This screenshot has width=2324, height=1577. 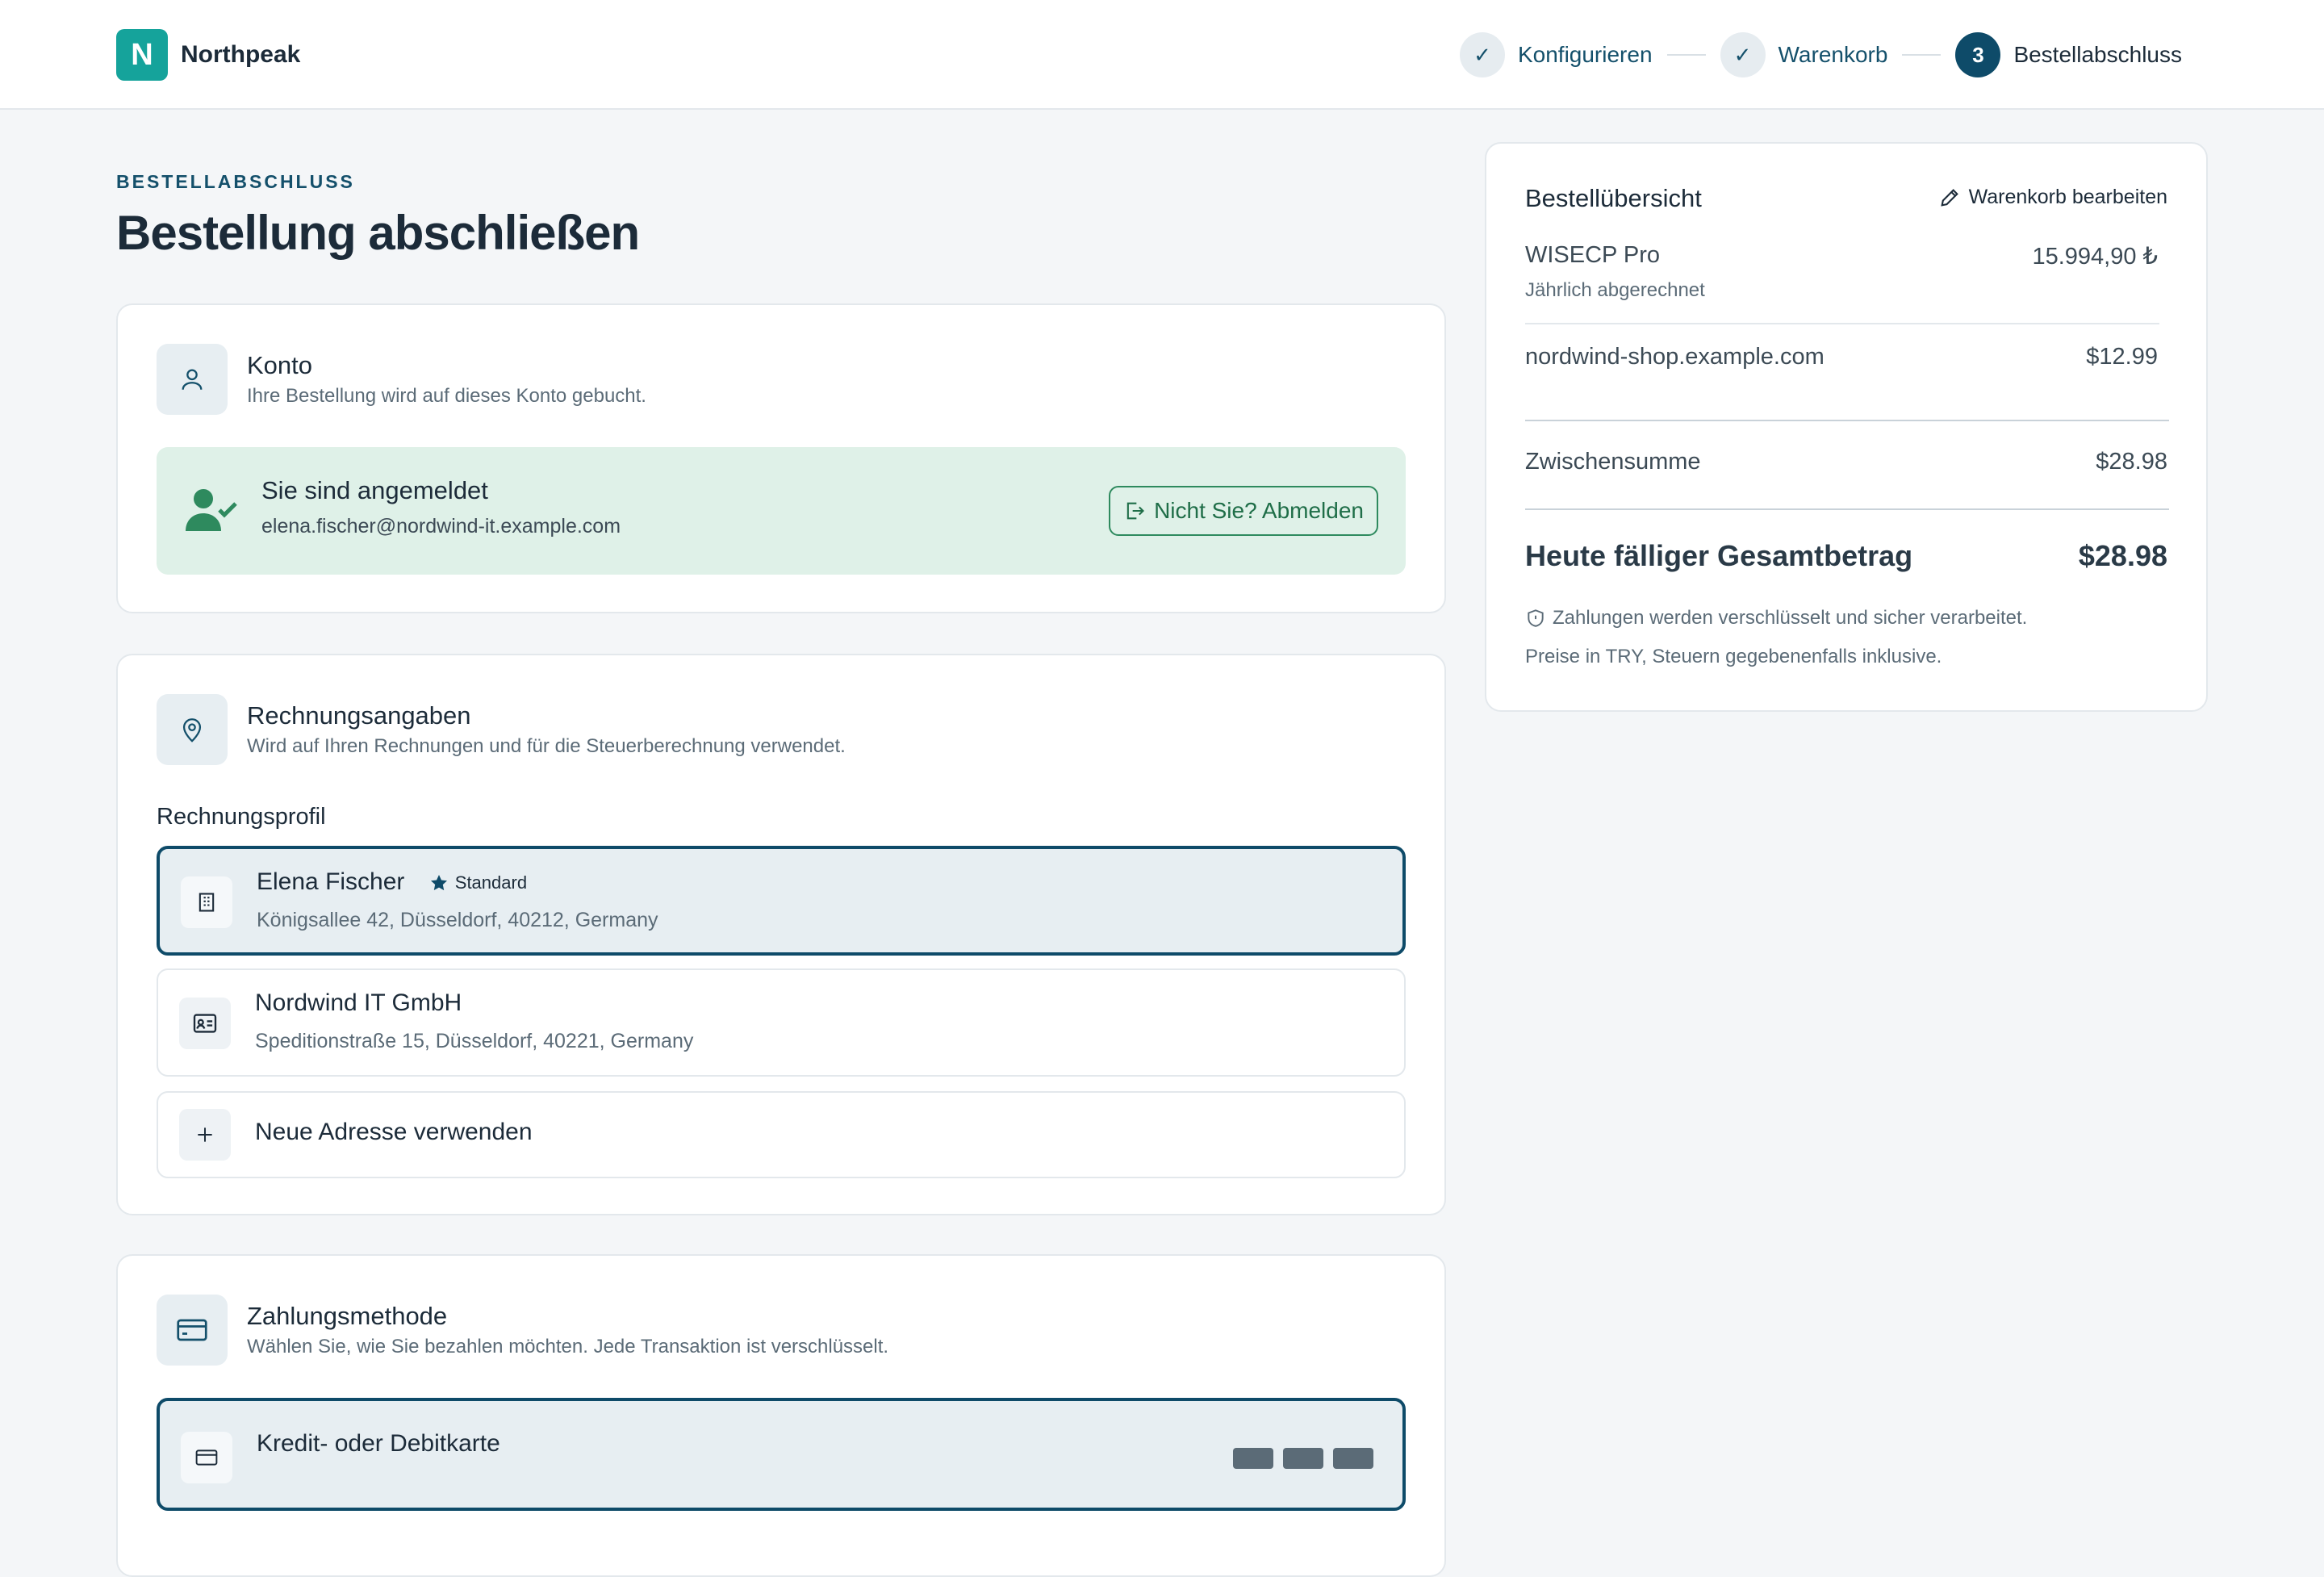 What do you see at coordinates (235, 181) in the screenshot?
I see `page-eyebrow: BESTELLABSCHLUSS` at bounding box center [235, 181].